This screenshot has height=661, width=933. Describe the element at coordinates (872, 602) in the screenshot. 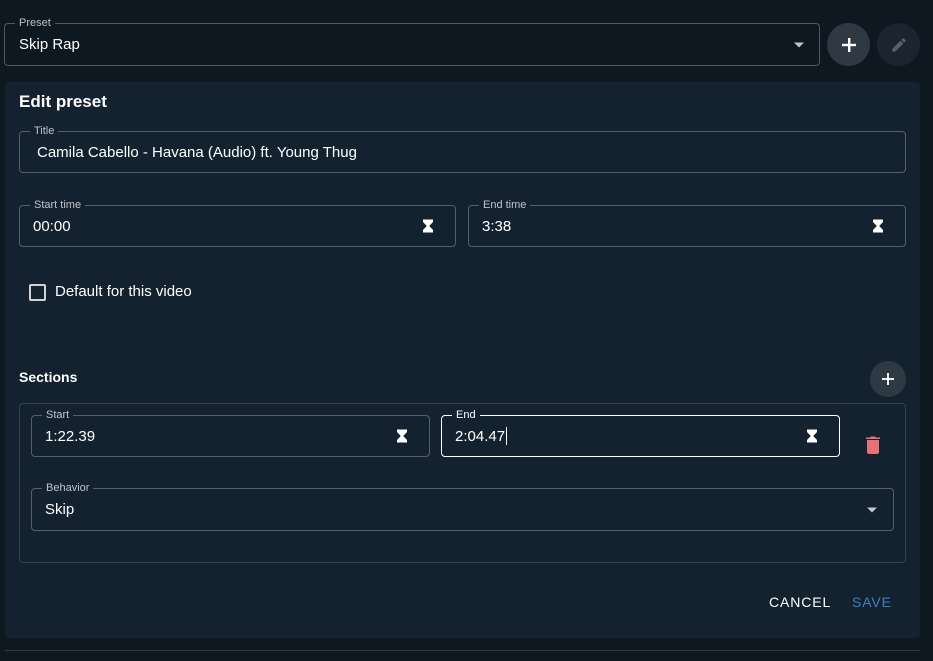

I see `save-button: SAVE` at that location.